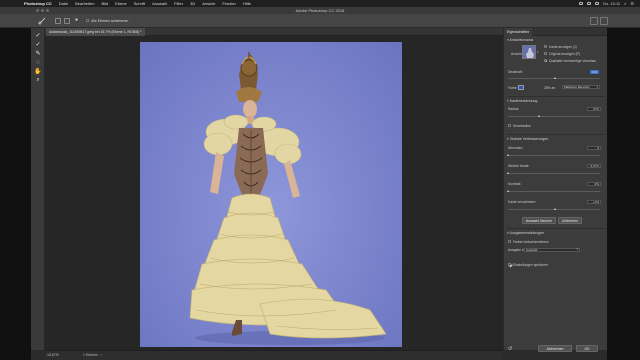 This screenshot has height=360, width=640. What do you see at coordinates (611, 3) in the screenshot?
I see `menubar-clock: Do. 10:11` at bounding box center [611, 3].